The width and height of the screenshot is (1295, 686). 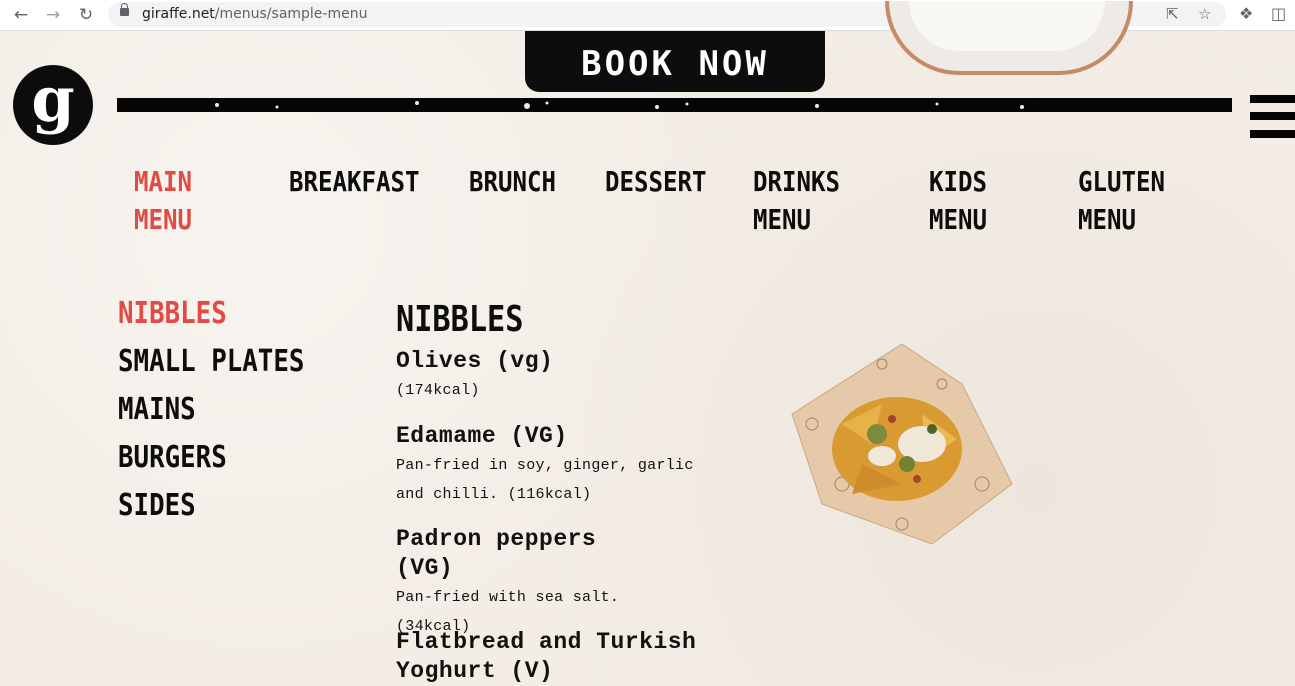 I want to click on category-nibbles: NIBBLES, so click(x=172, y=314).